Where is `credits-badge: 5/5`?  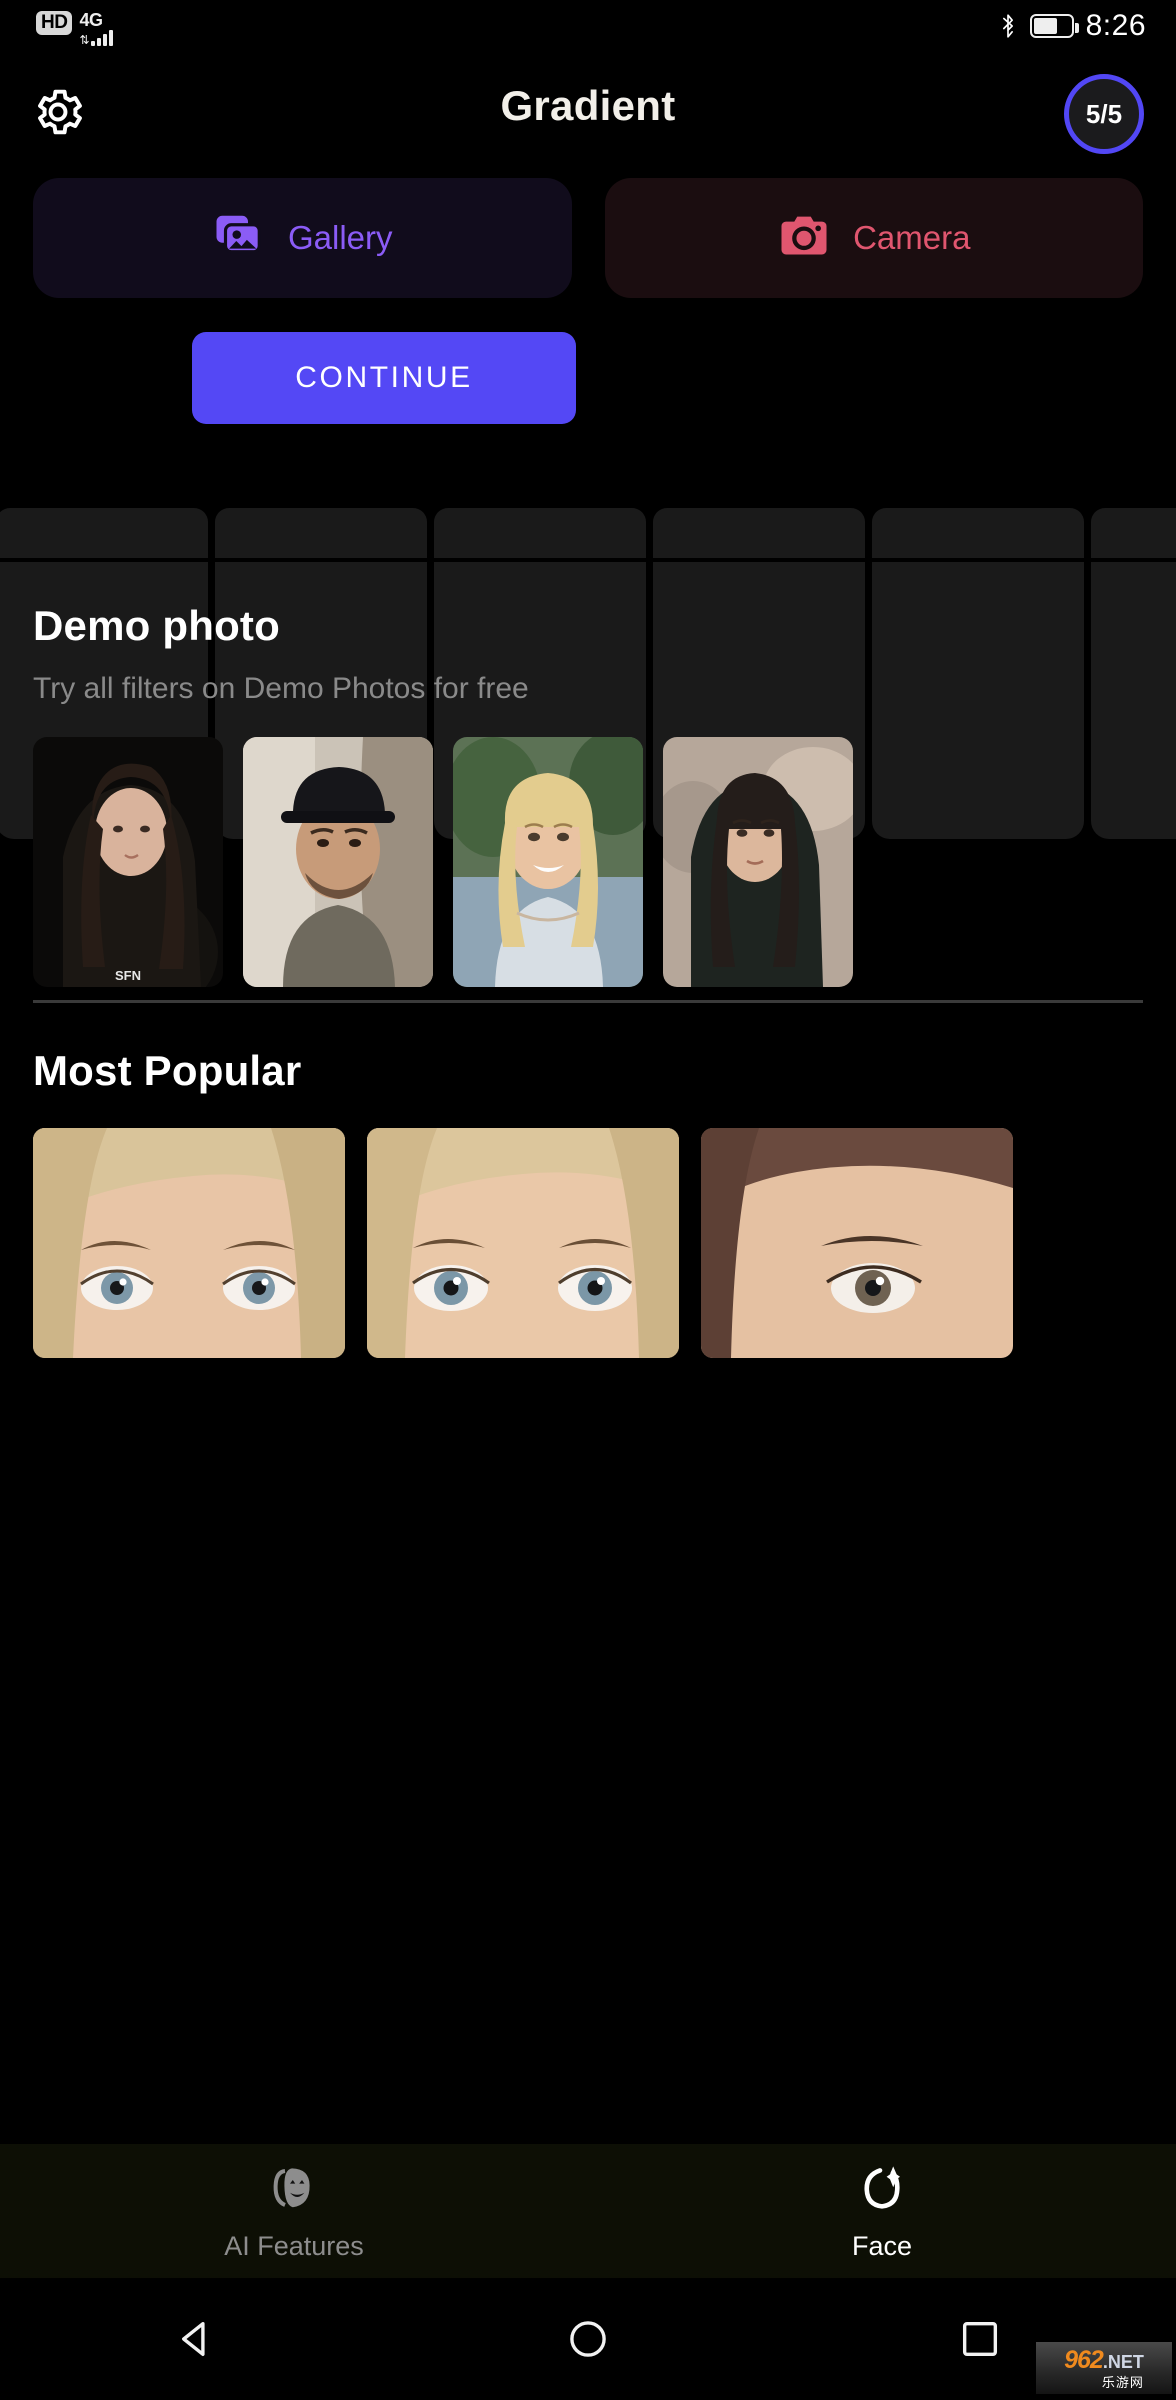
credits-badge: 5/5 is located at coordinates (1104, 114).